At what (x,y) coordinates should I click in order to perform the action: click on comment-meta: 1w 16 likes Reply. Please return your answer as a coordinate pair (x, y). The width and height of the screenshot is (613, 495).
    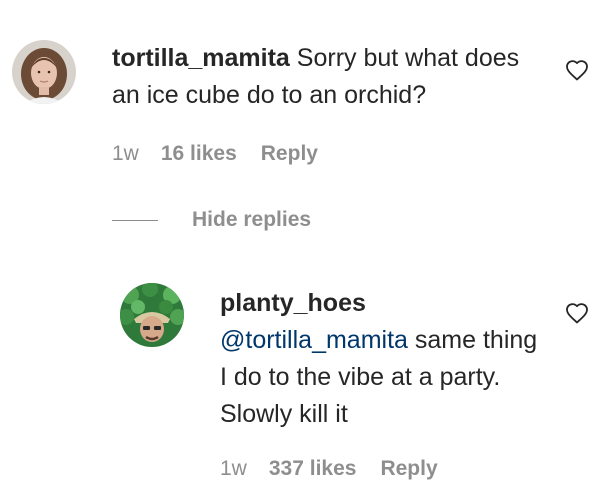
    Looking at the image, I should click on (215, 154).